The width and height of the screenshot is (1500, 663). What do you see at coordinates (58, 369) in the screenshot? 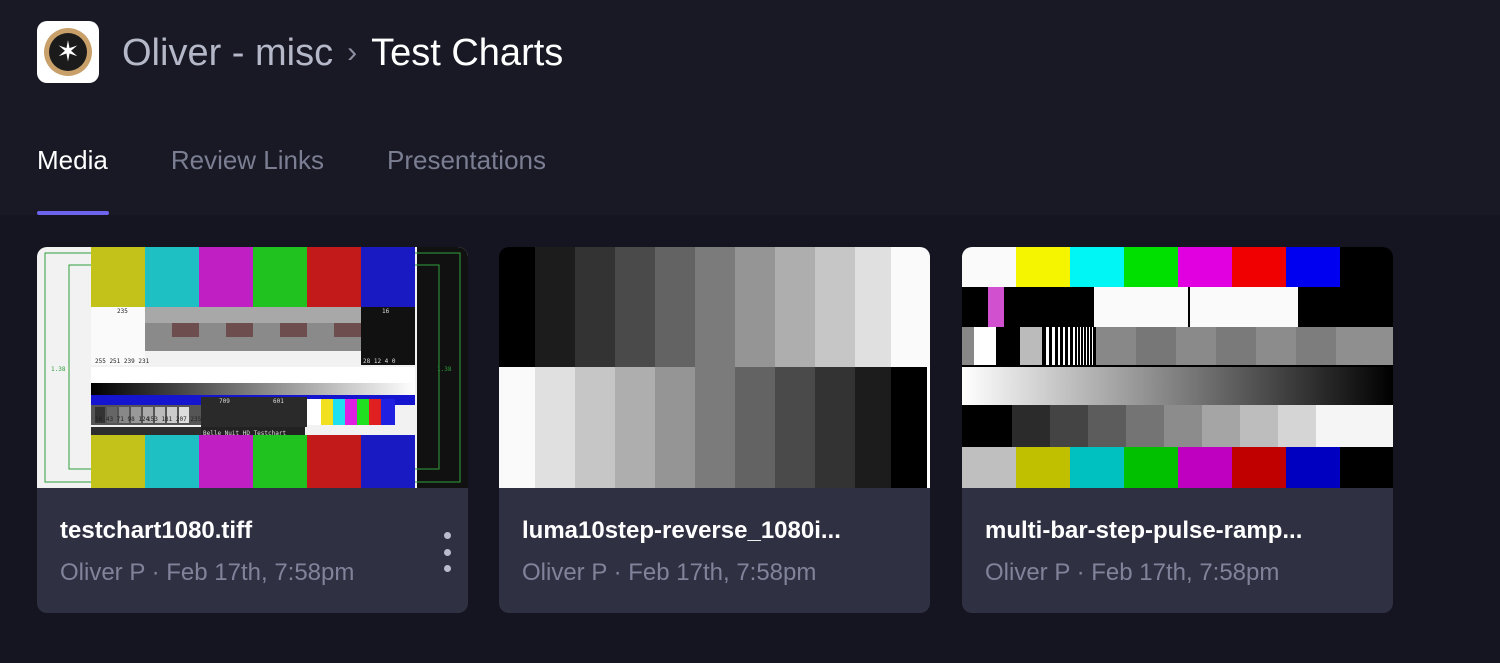
I see `tc-label-left-edge: 1.38` at bounding box center [58, 369].